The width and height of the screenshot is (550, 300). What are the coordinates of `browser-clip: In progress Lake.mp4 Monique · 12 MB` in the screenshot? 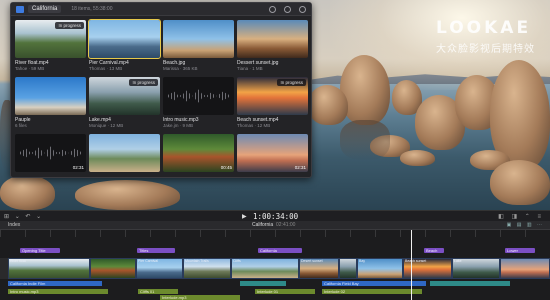 It's located at (124, 103).